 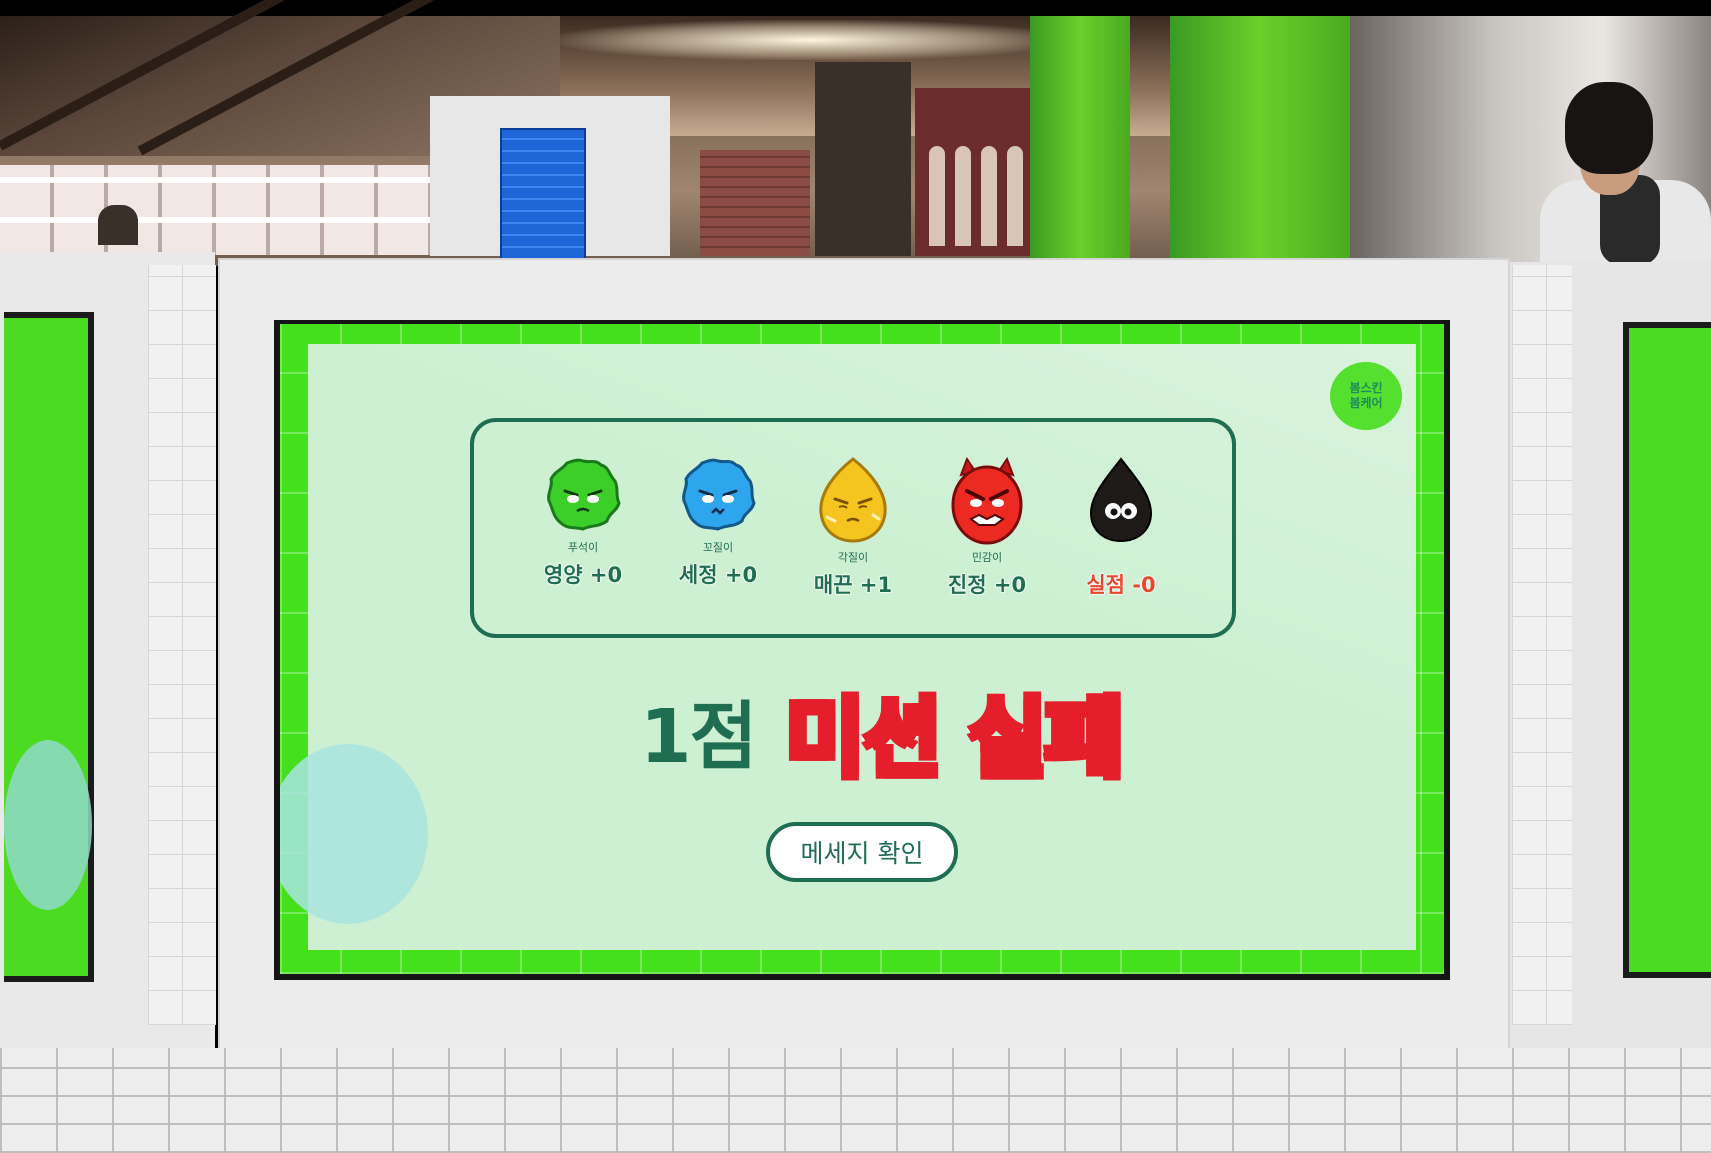 What do you see at coordinates (1667, 650) in the screenshot?
I see `side-screen-right` at bounding box center [1667, 650].